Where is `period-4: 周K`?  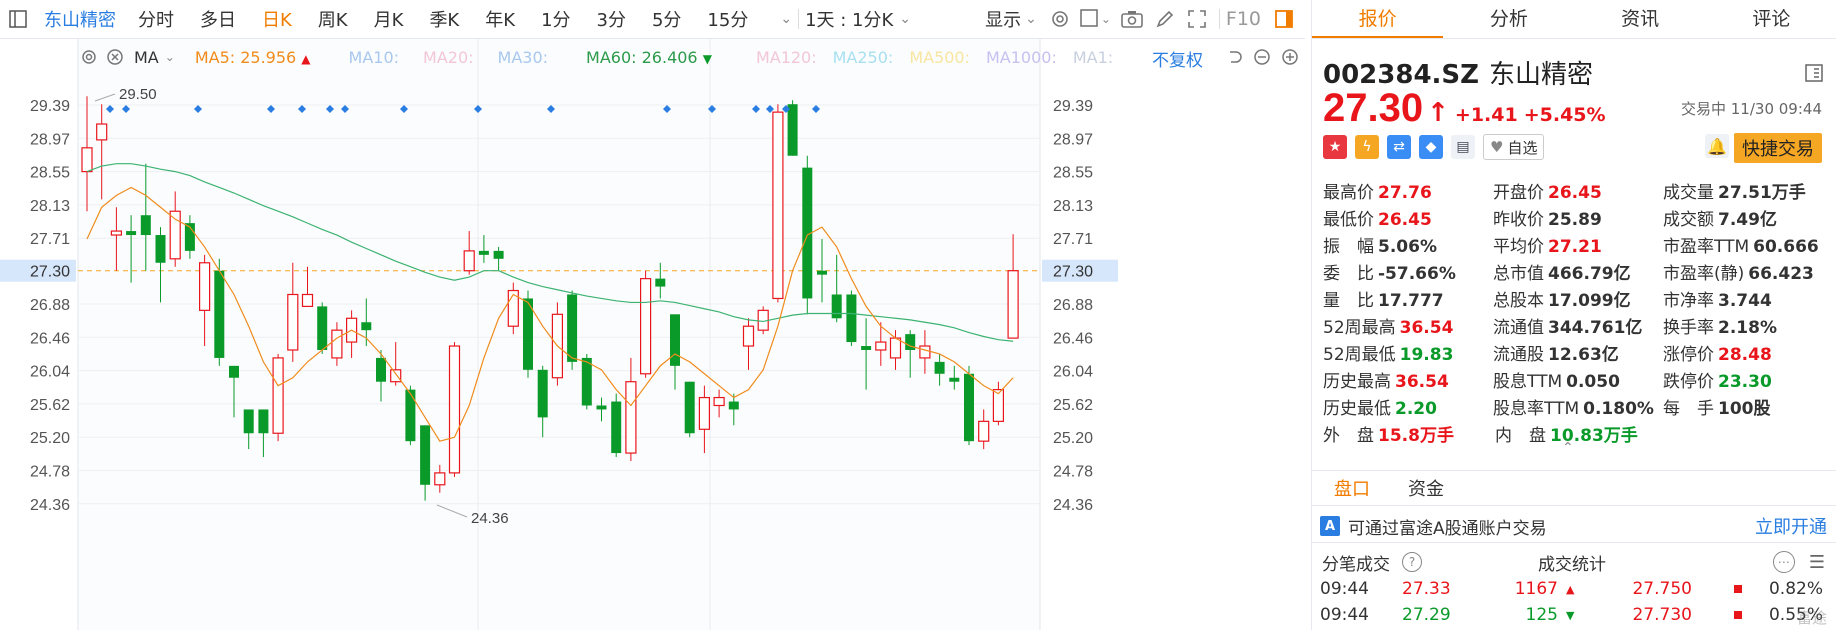
period-4: 周K is located at coordinates (333, 19).